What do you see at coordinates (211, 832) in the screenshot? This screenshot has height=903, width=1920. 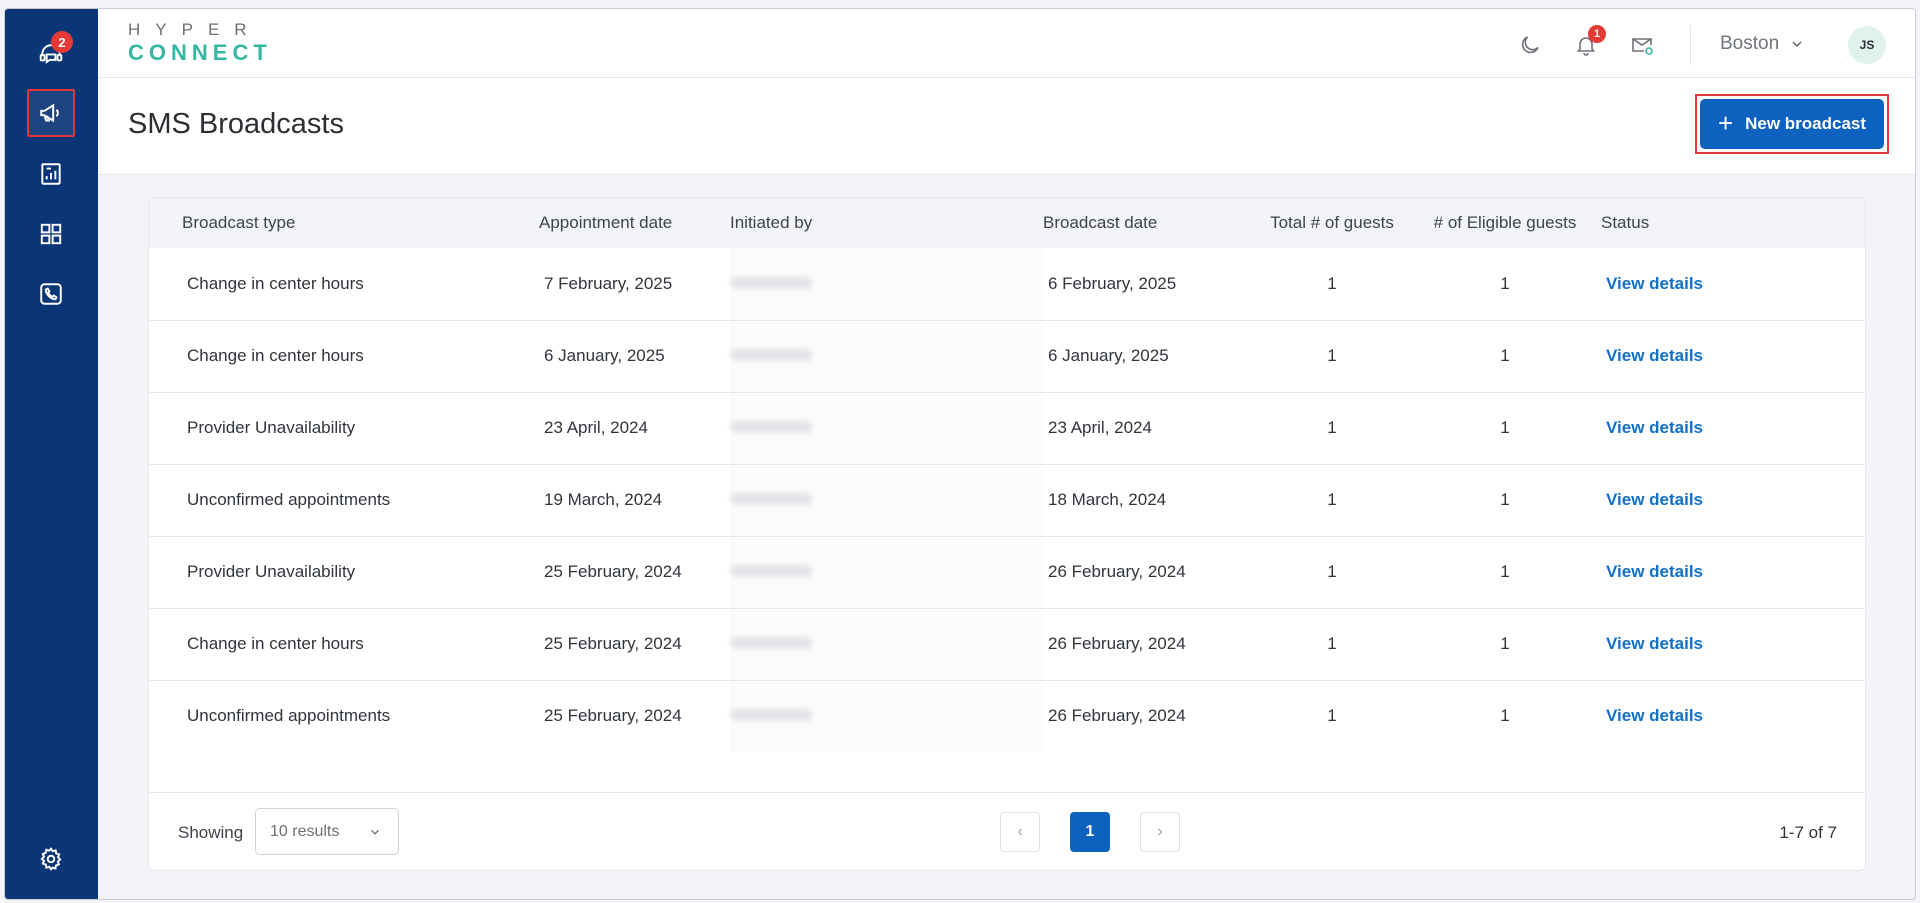 I see `showing-label: Showing` at bounding box center [211, 832].